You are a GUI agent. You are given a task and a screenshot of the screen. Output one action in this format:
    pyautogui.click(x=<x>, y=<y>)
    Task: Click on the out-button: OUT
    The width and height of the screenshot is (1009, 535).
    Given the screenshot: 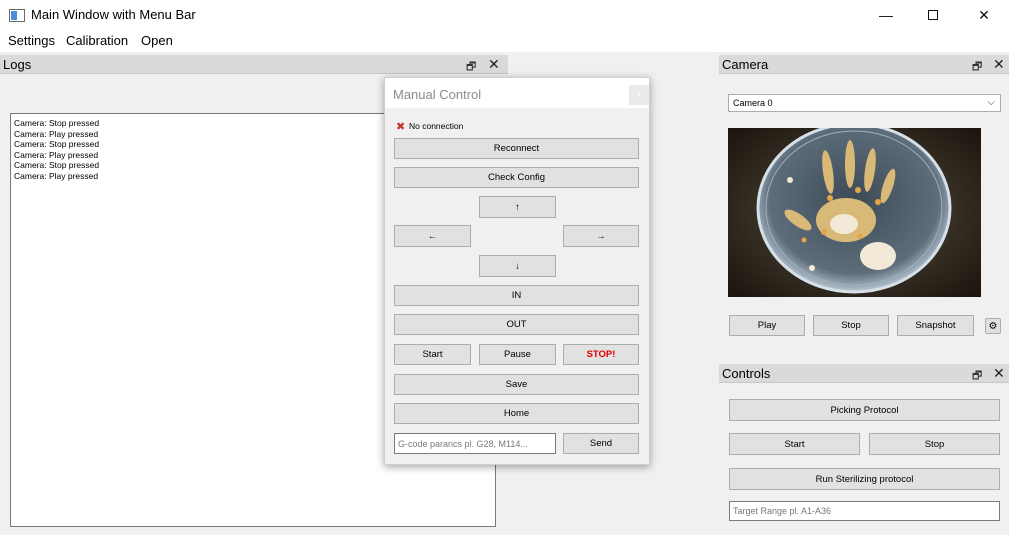 What is the action you would take?
    pyautogui.click(x=516, y=324)
    